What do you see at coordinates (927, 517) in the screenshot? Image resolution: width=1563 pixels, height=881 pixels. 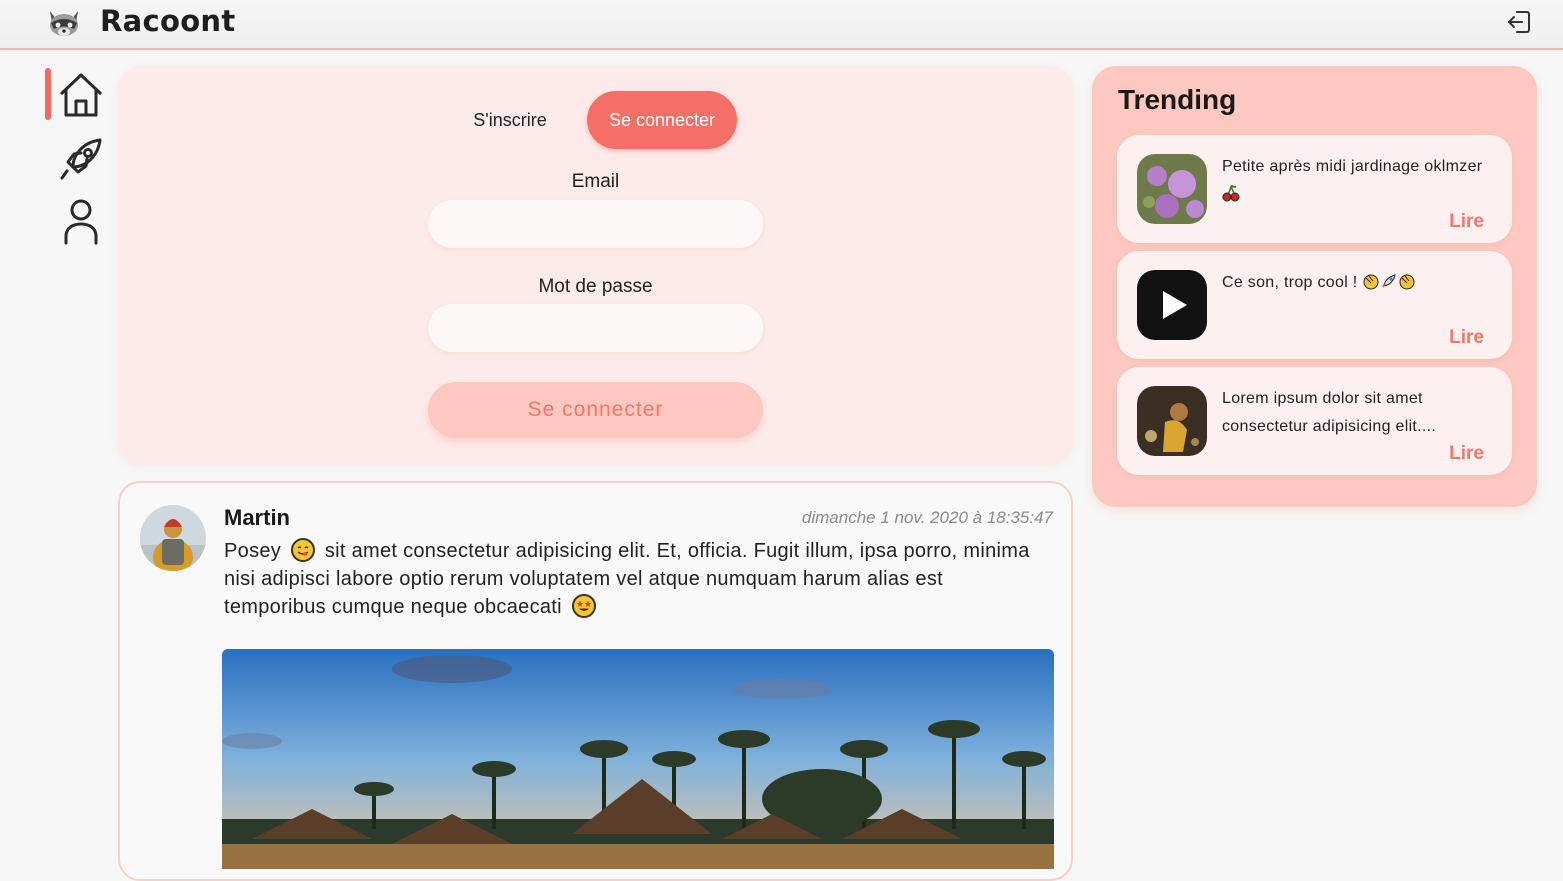 I see `post-date: dimanche 1 nov. 2020 à 18:35:47` at bounding box center [927, 517].